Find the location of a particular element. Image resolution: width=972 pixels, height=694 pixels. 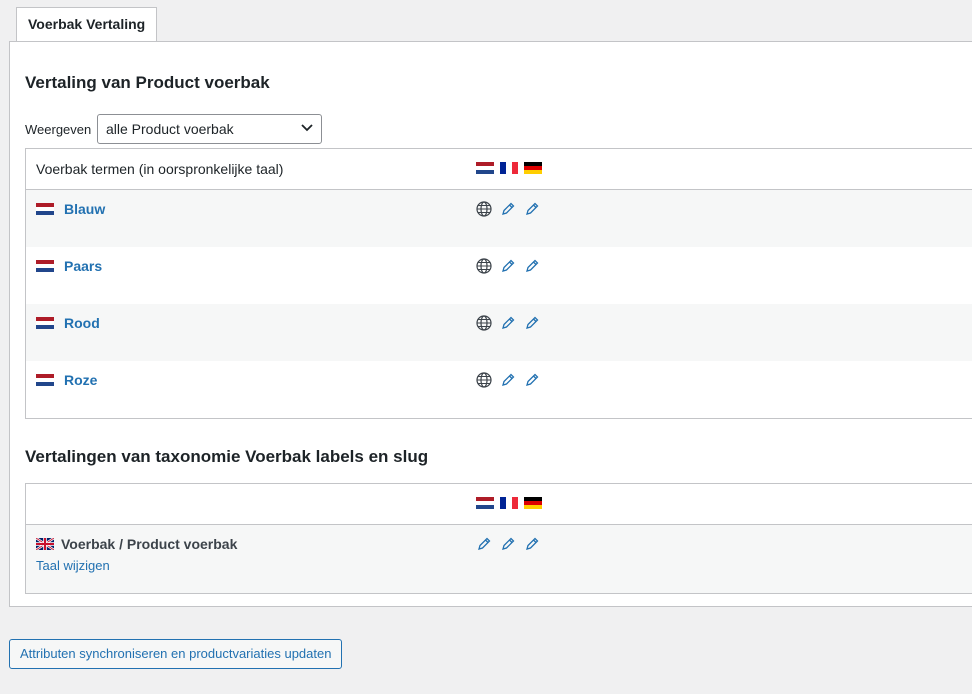

column-header-terms: Voerbak termen (in oorspronkelijke taal) is located at coordinates (160, 169).